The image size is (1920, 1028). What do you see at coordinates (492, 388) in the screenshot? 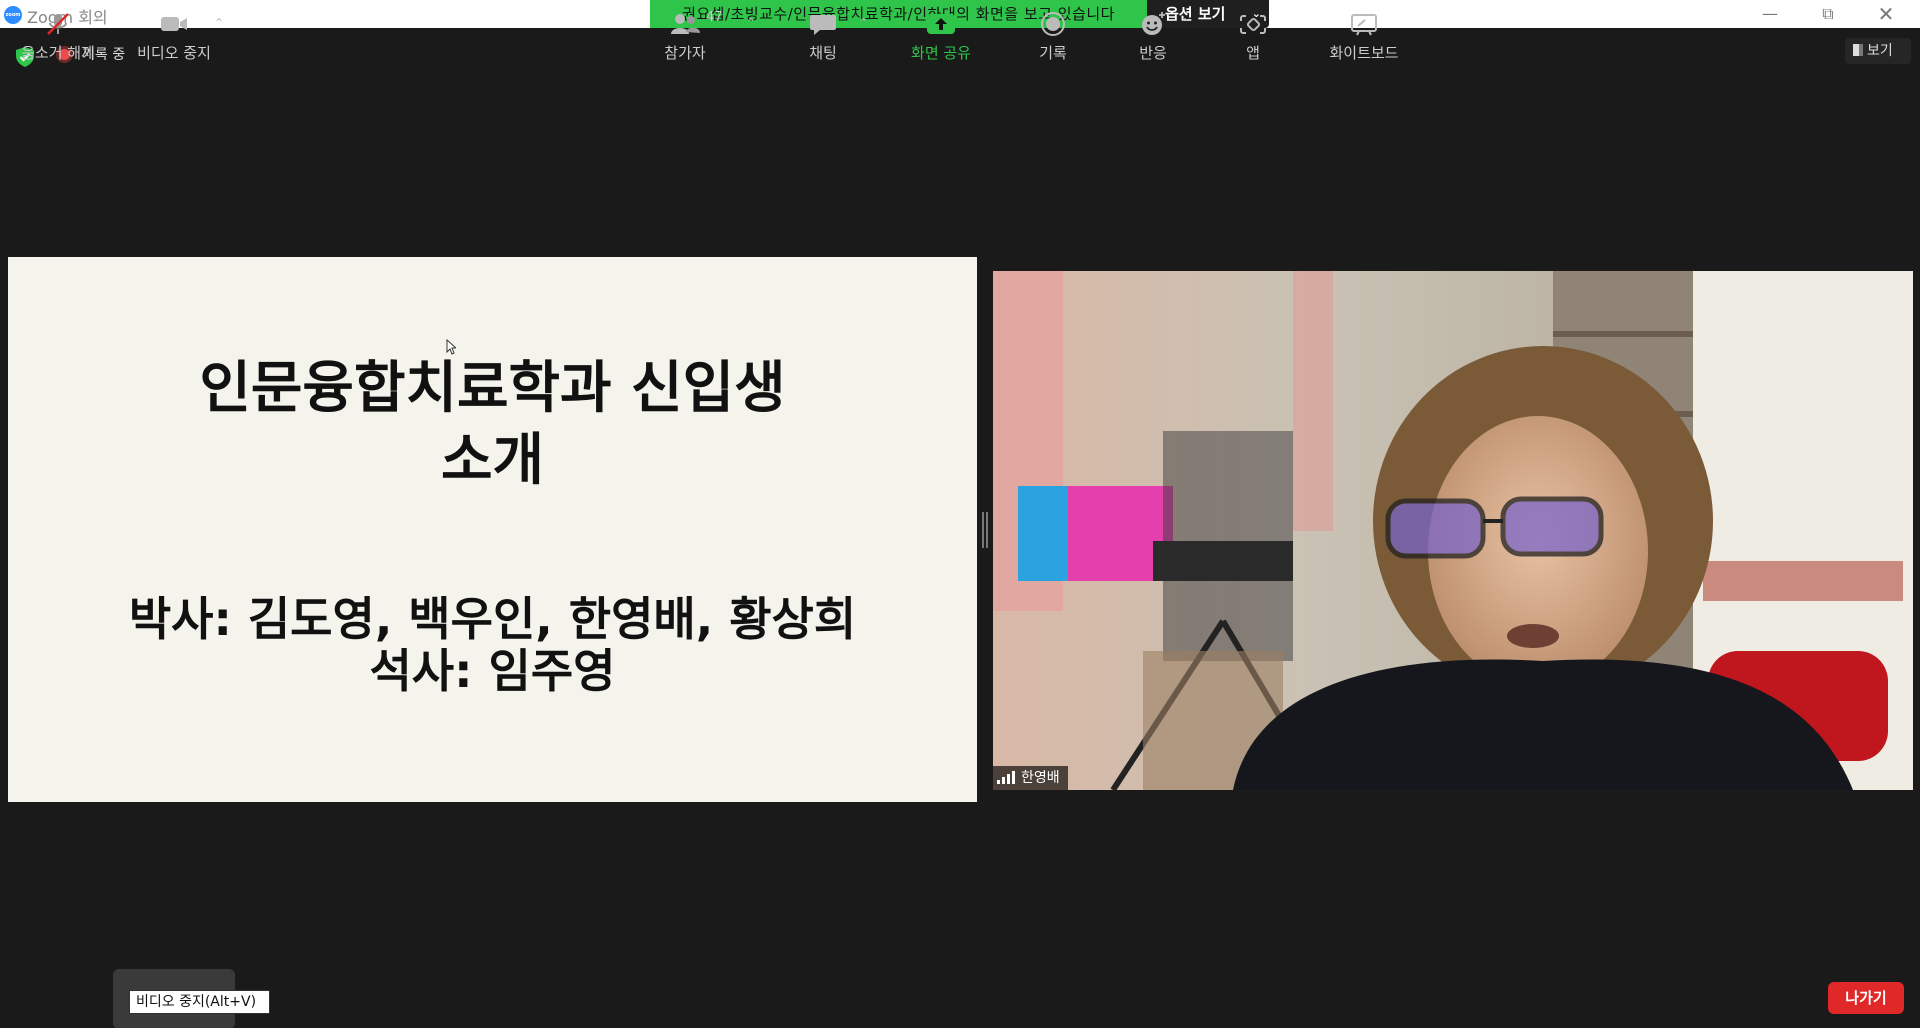
I see `slide-title-line-1: 인문융합치료학과 신입생` at bounding box center [492, 388].